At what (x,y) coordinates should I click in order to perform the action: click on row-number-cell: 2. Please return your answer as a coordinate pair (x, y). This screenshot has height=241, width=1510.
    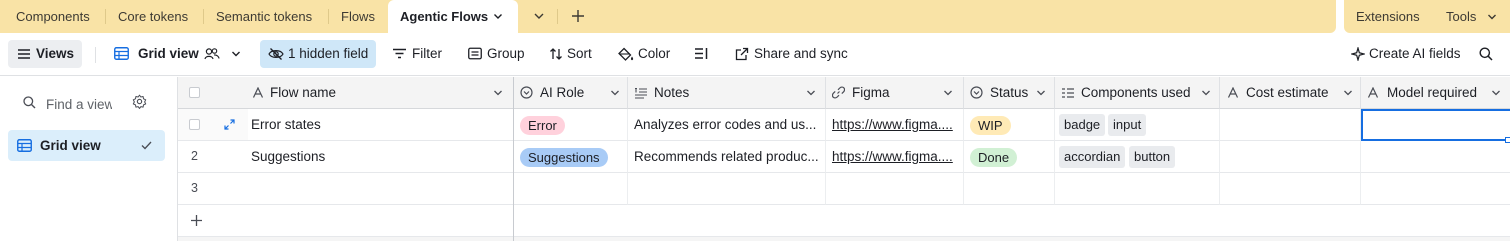
    Looking at the image, I should click on (213, 157).